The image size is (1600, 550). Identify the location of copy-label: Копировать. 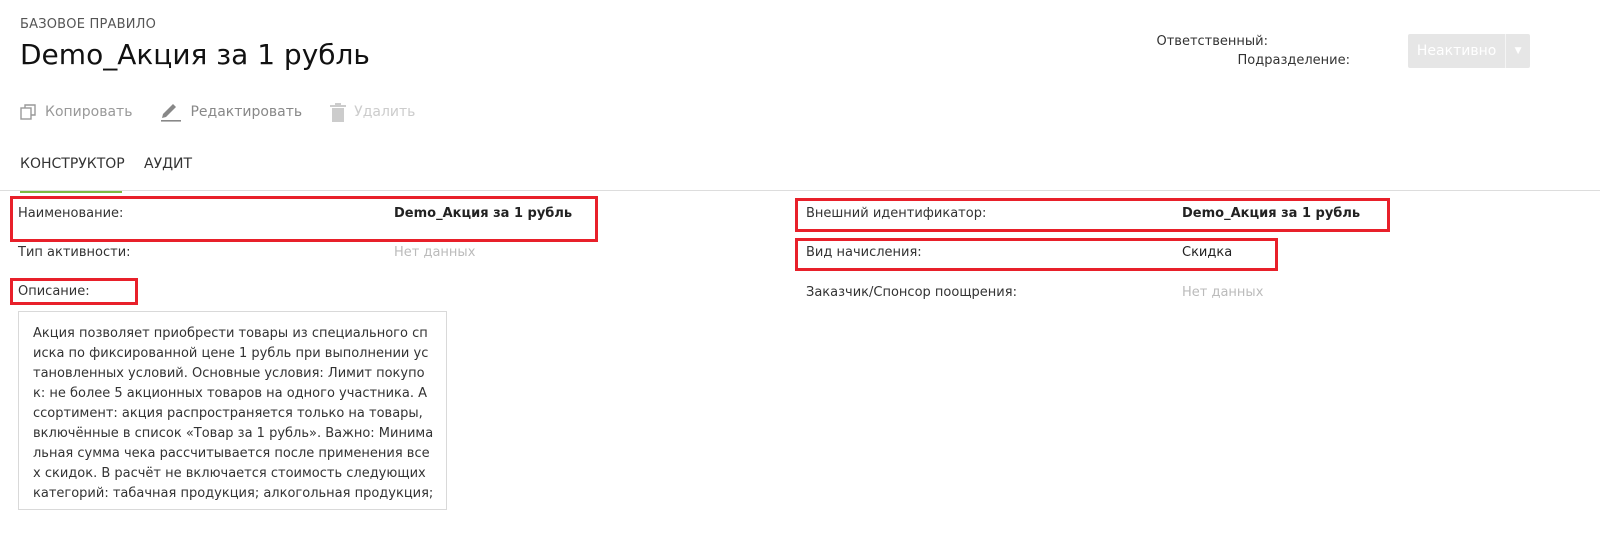
(89, 112).